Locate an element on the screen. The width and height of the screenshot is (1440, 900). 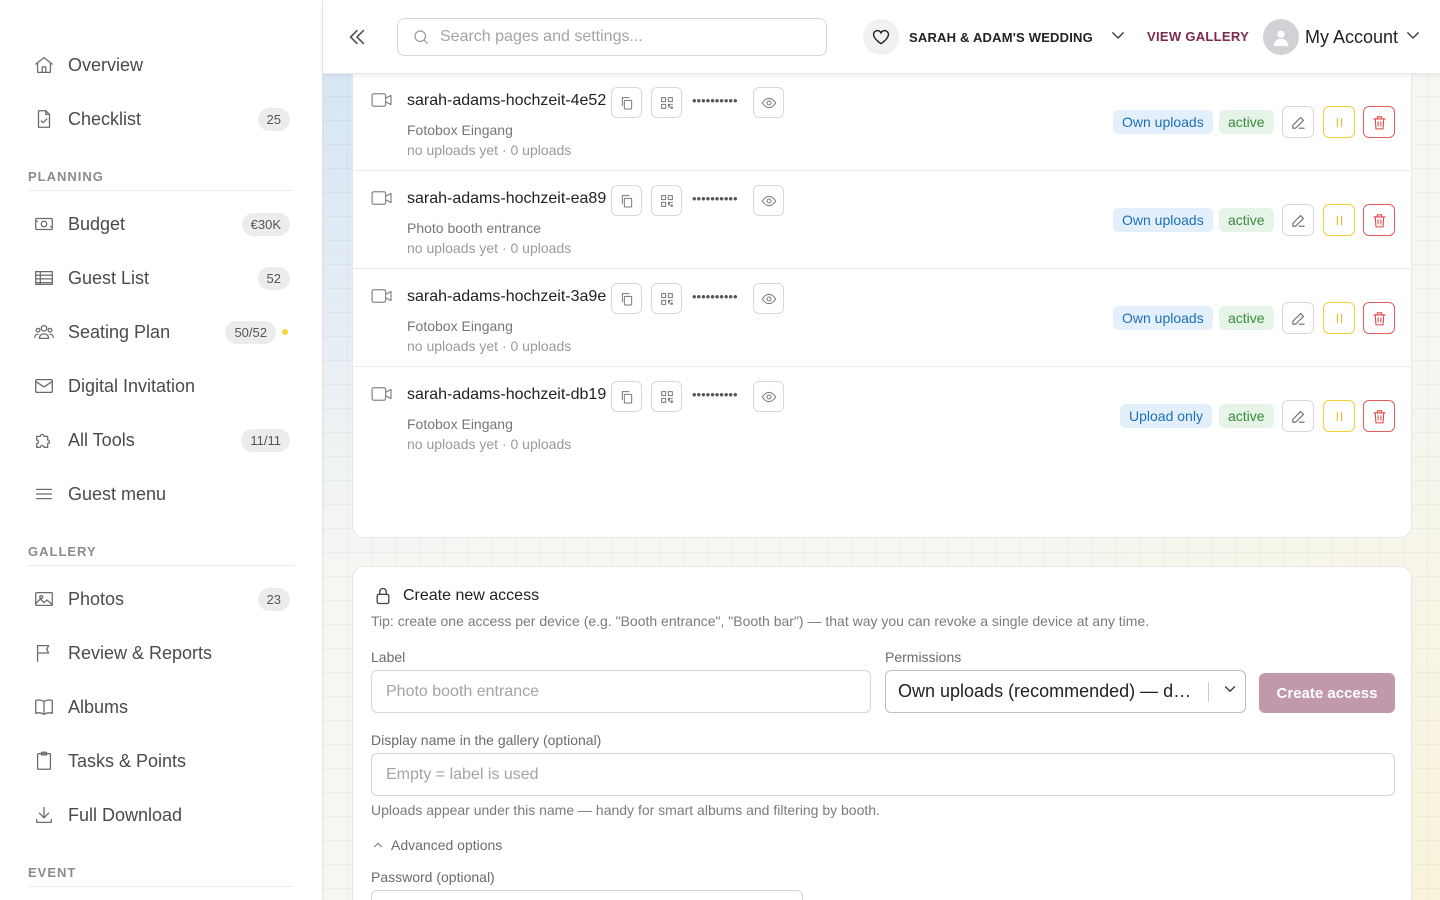
sidebar-item-full-download: Full Download is located at coordinates (160, 815).